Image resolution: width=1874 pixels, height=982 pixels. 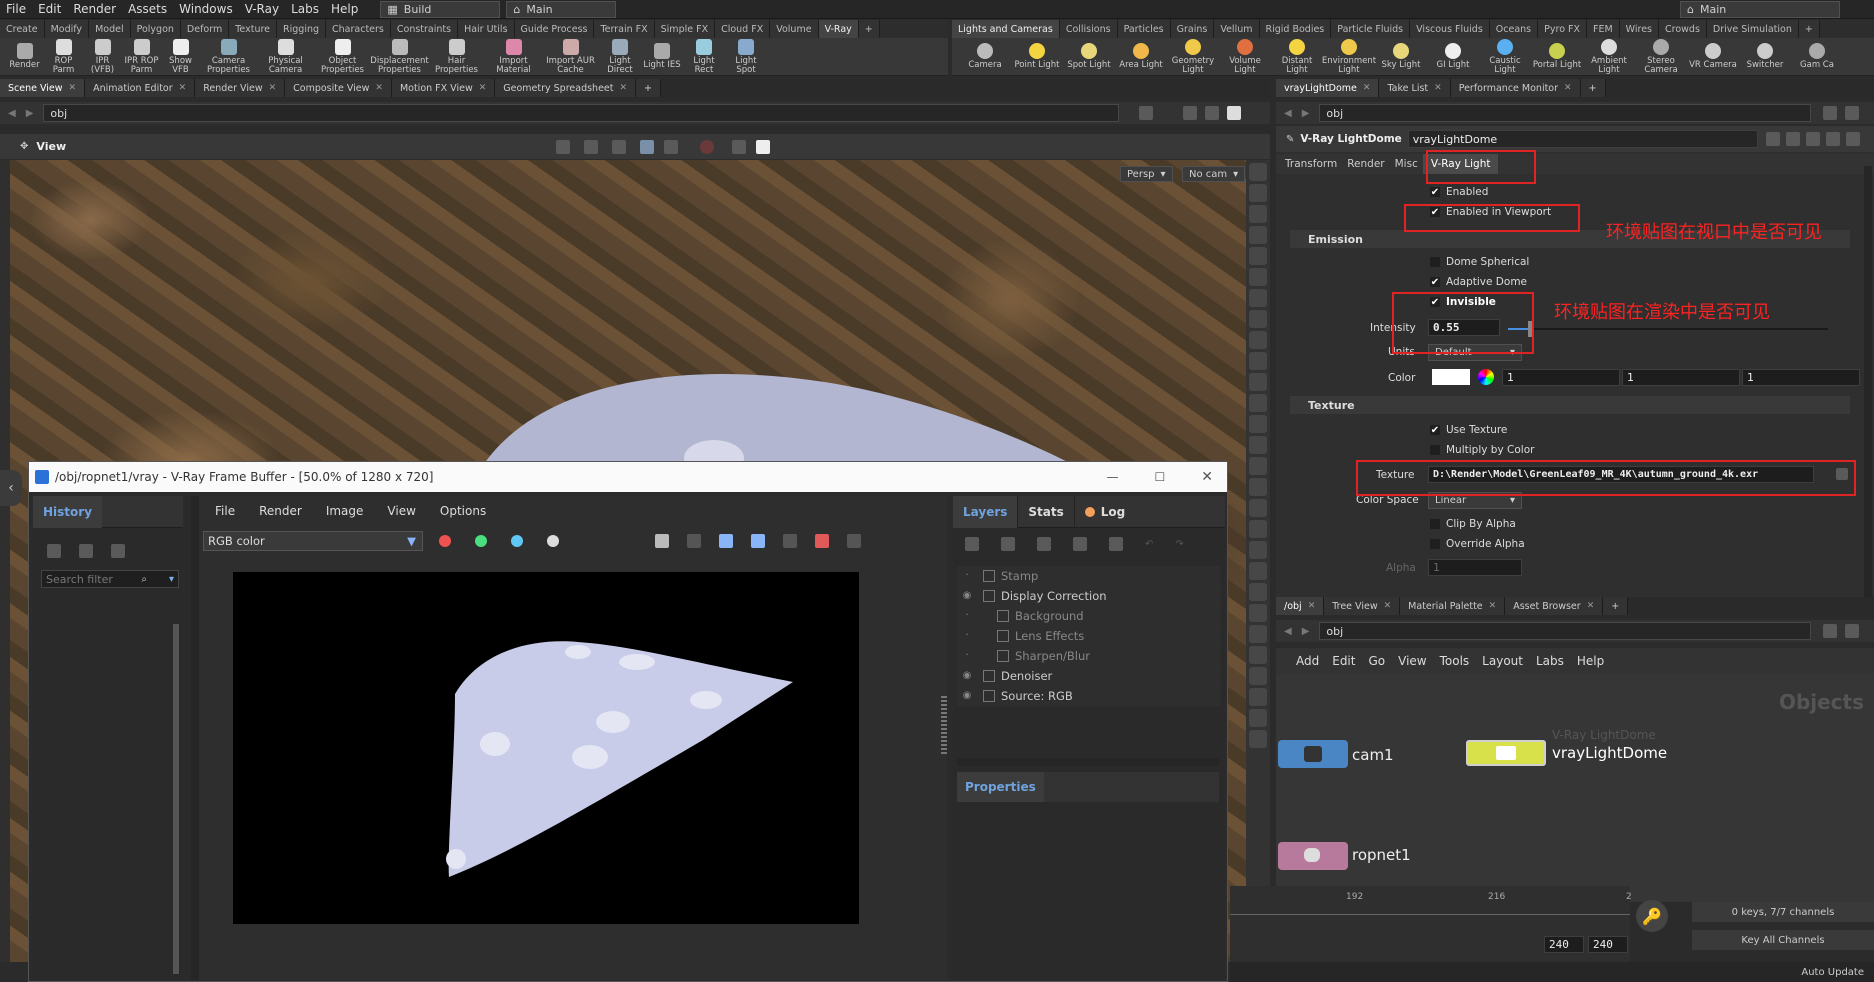 What do you see at coordinates (63, 56) in the screenshot?
I see `shelf-tool: ROP Parm` at bounding box center [63, 56].